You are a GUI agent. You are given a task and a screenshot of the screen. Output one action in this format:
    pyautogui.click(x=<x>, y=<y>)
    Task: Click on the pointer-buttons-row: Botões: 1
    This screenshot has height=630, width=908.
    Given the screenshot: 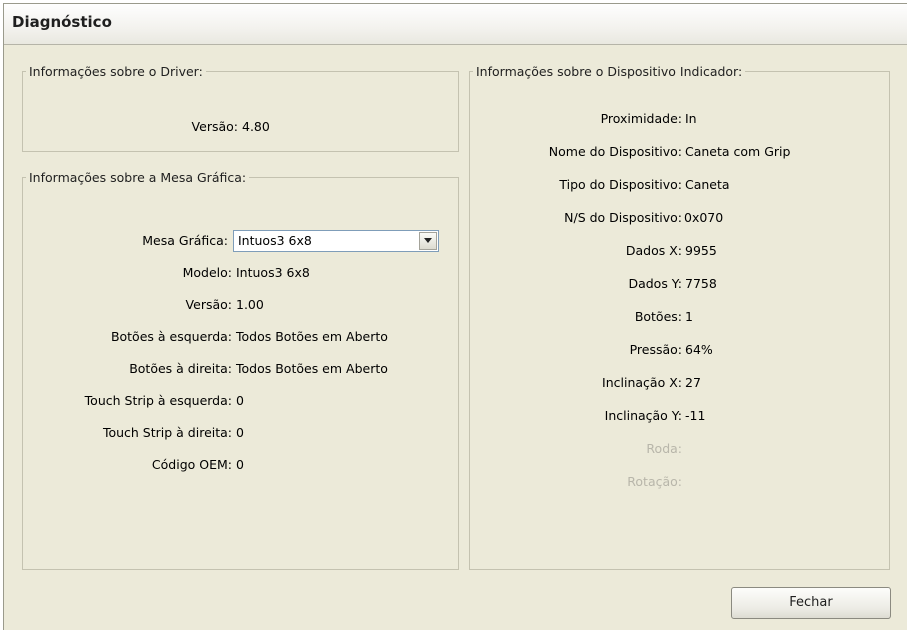 What is the action you would take?
    pyautogui.click(x=679, y=317)
    